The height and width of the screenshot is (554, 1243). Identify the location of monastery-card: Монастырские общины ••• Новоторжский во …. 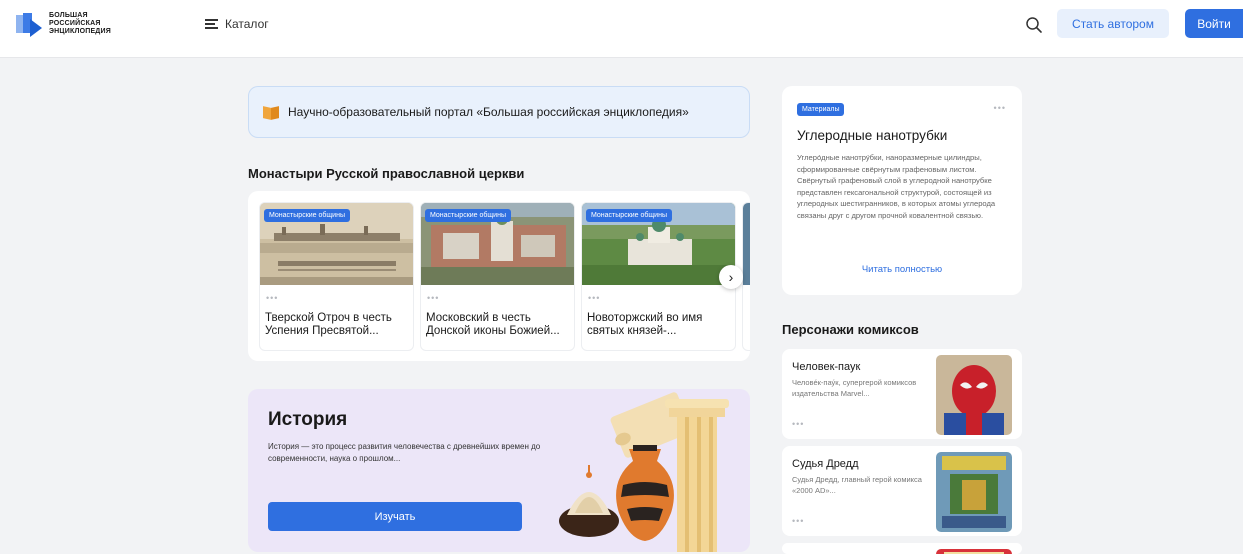
(658, 276).